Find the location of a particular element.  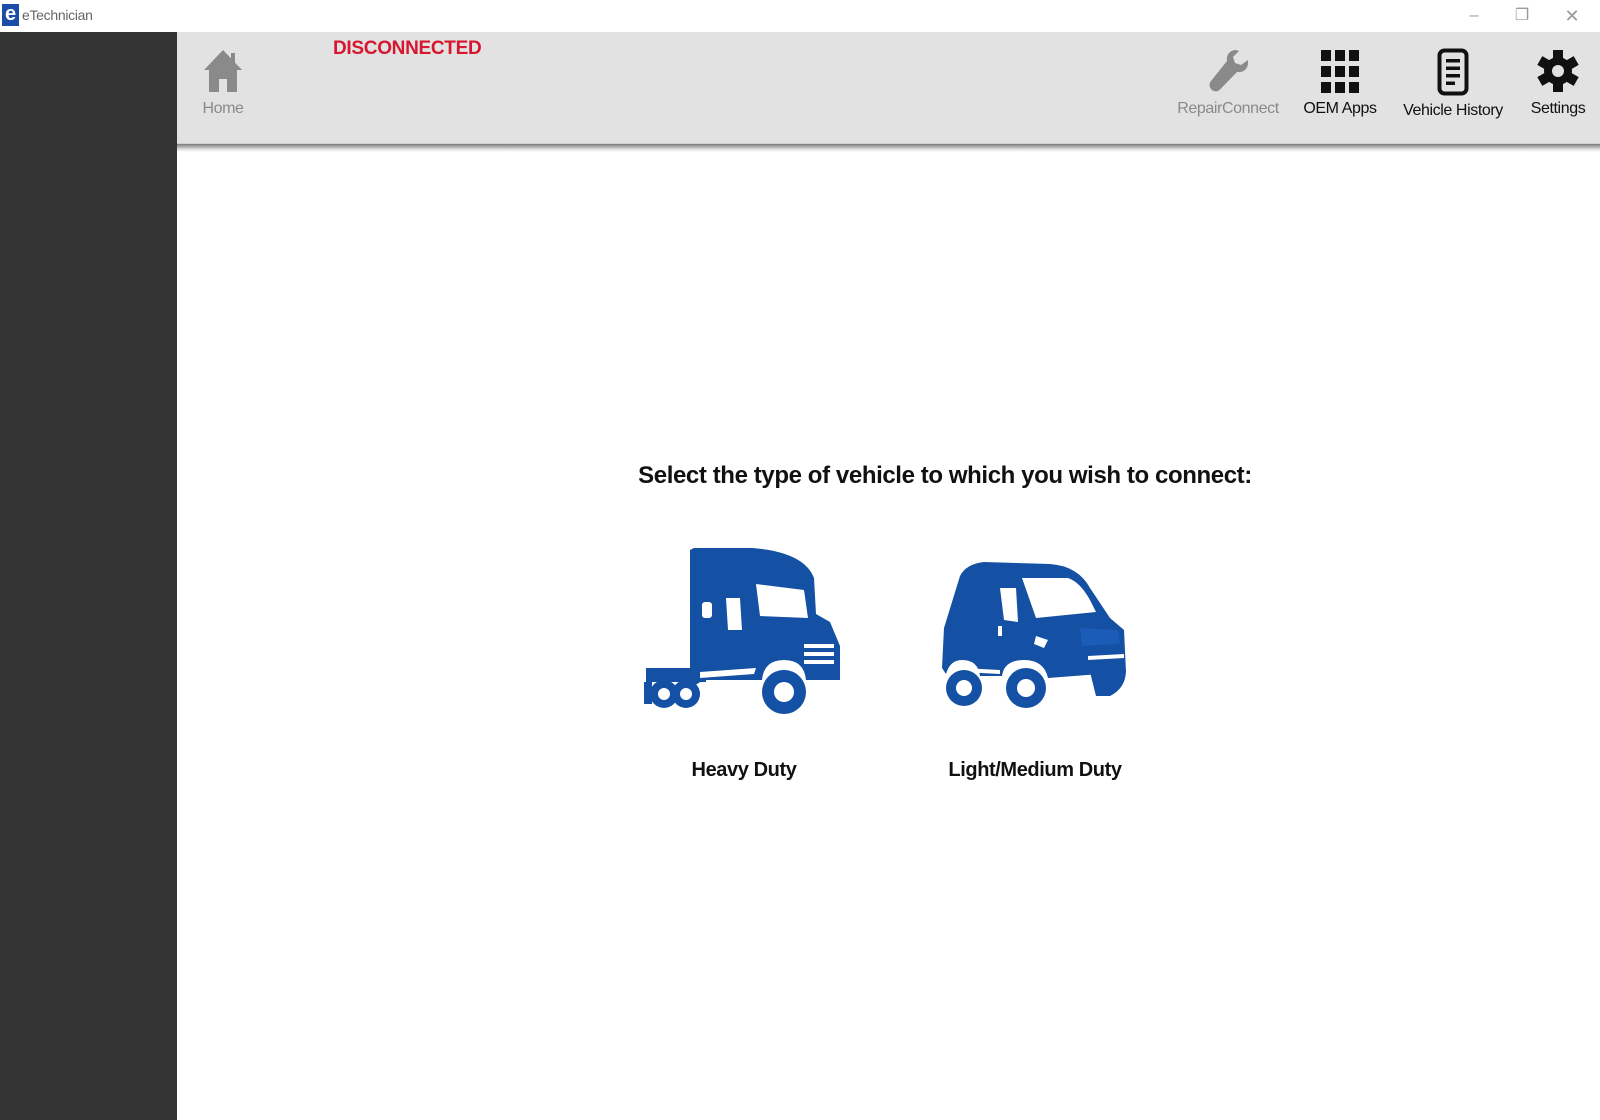

light-medium-duty-label: Light/Medium Duty is located at coordinates (1035, 770).